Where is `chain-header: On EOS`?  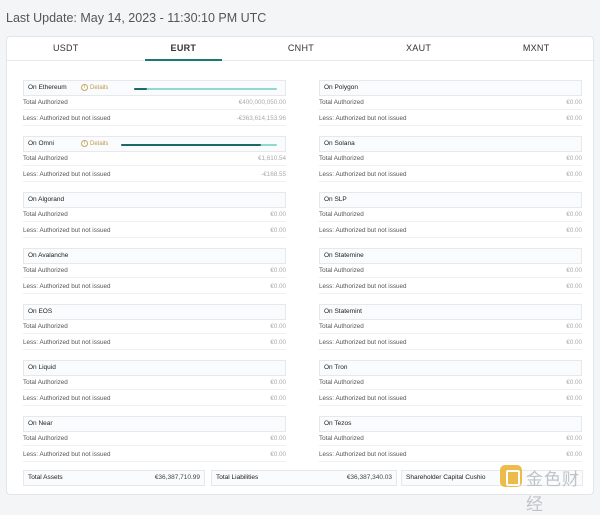
chain-header: On EOS is located at coordinates (154, 312).